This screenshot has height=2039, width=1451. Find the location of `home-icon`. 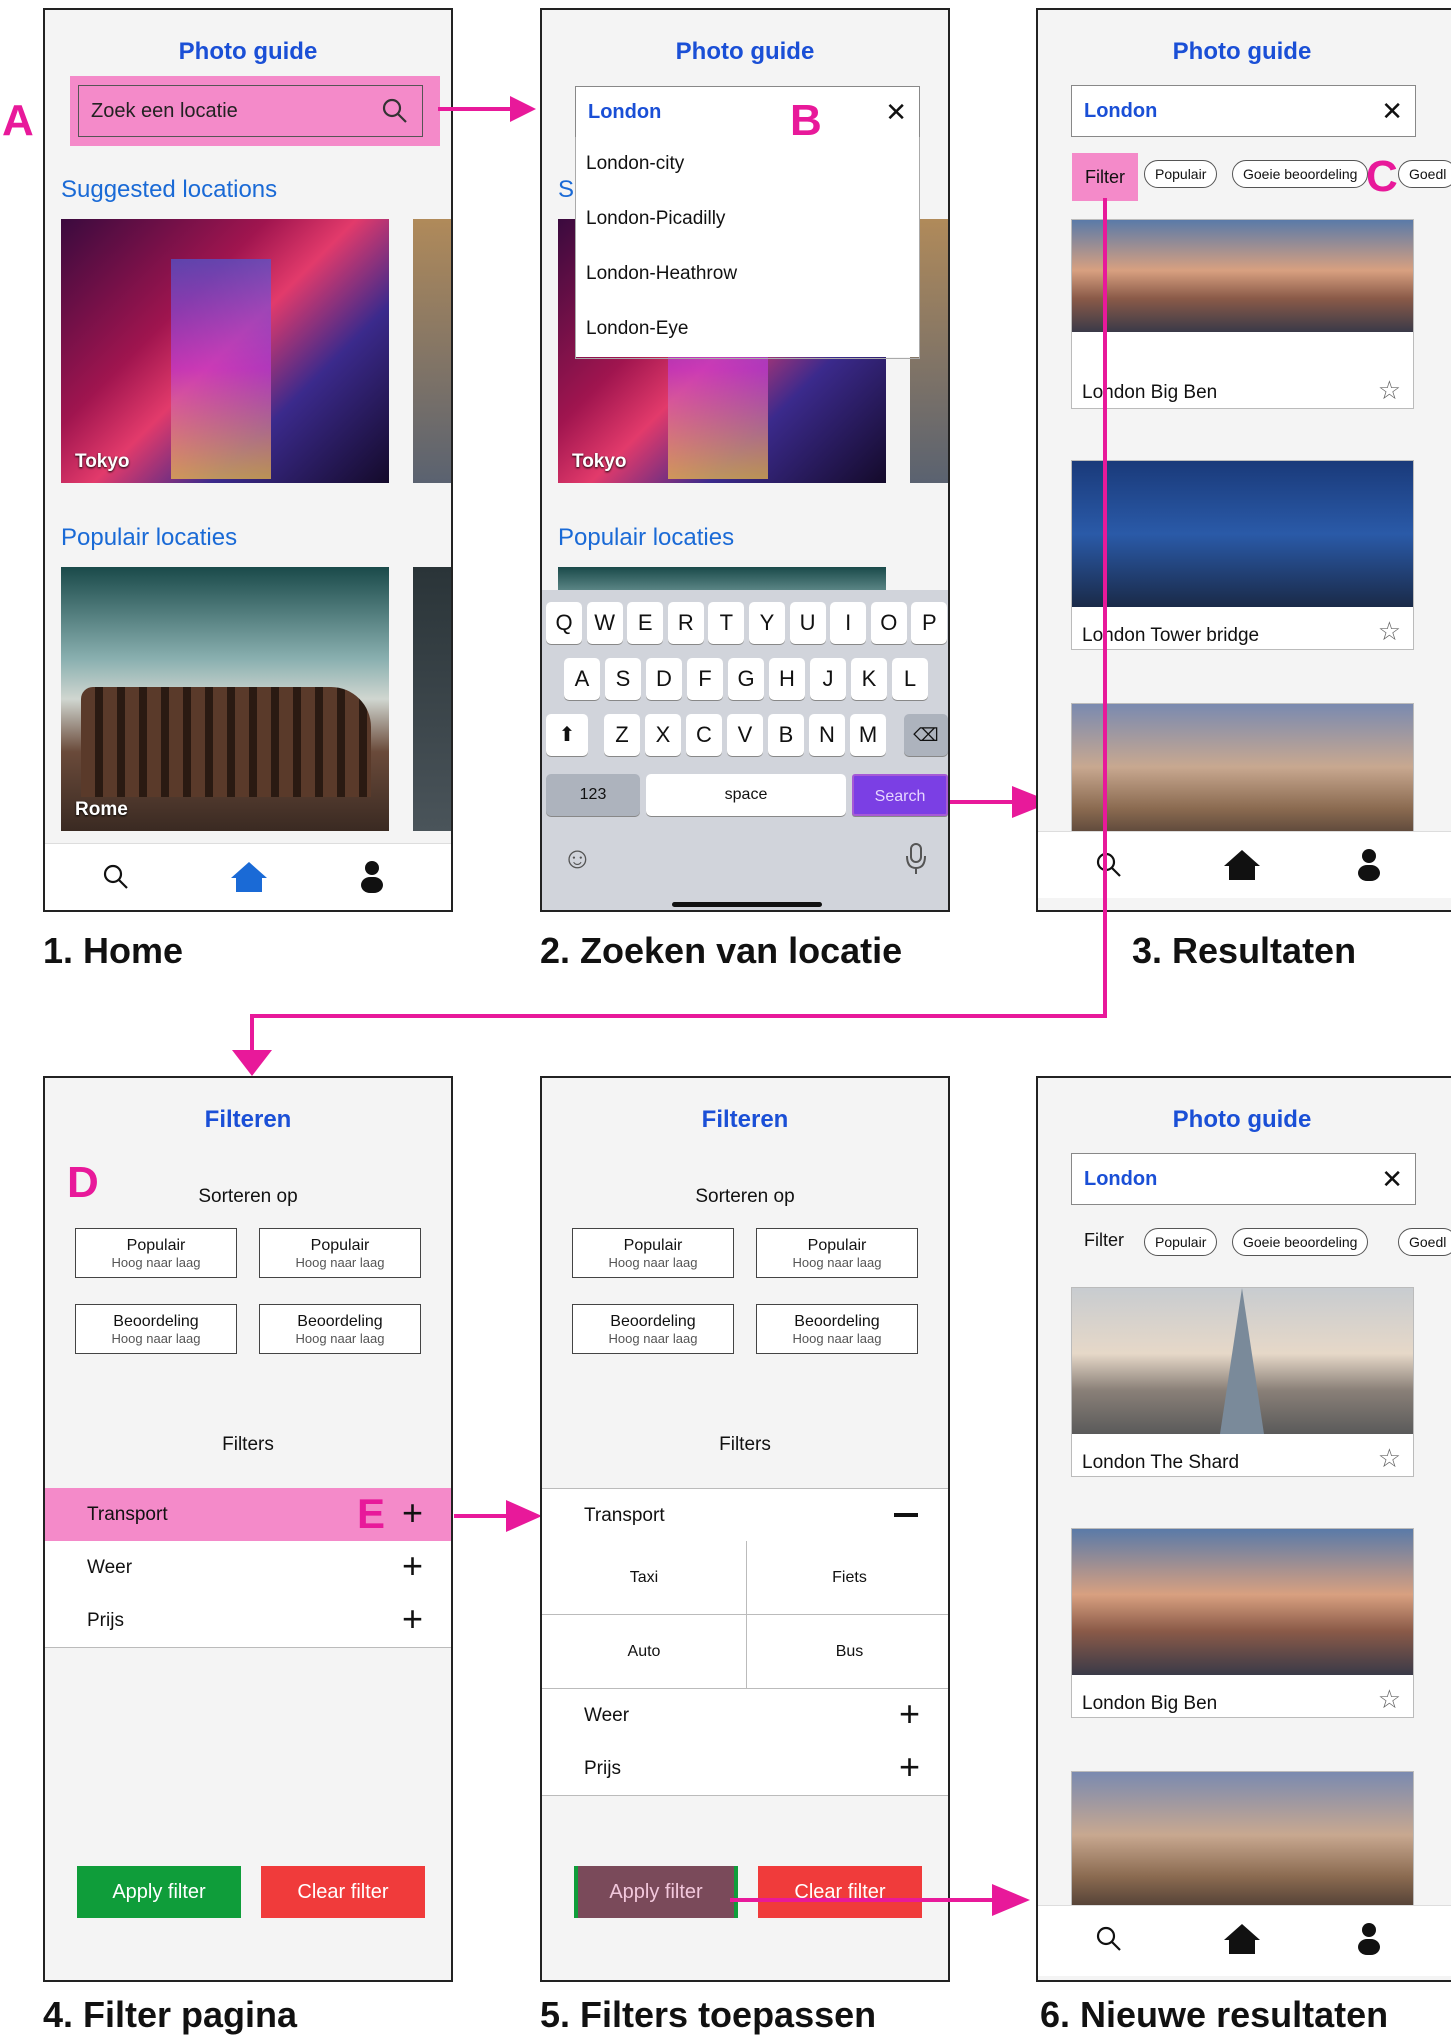

home-icon is located at coordinates (1242, 1939).